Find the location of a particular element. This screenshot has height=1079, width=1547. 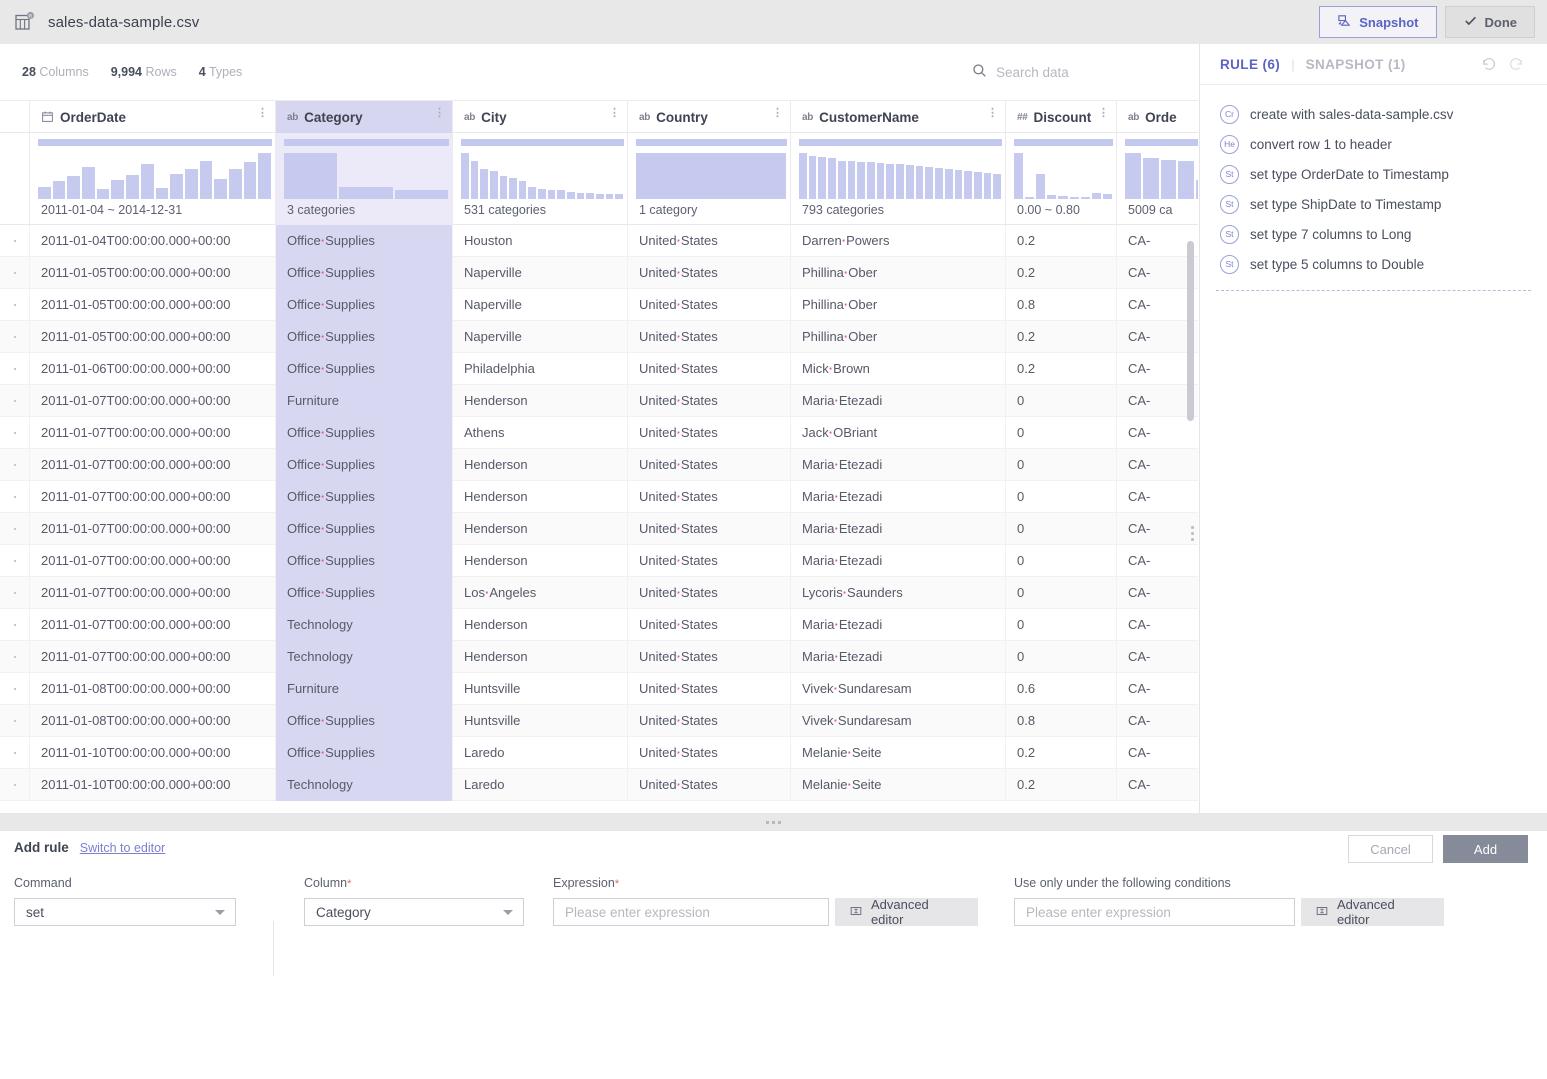

done-button: Done is located at coordinates (1489, 22).